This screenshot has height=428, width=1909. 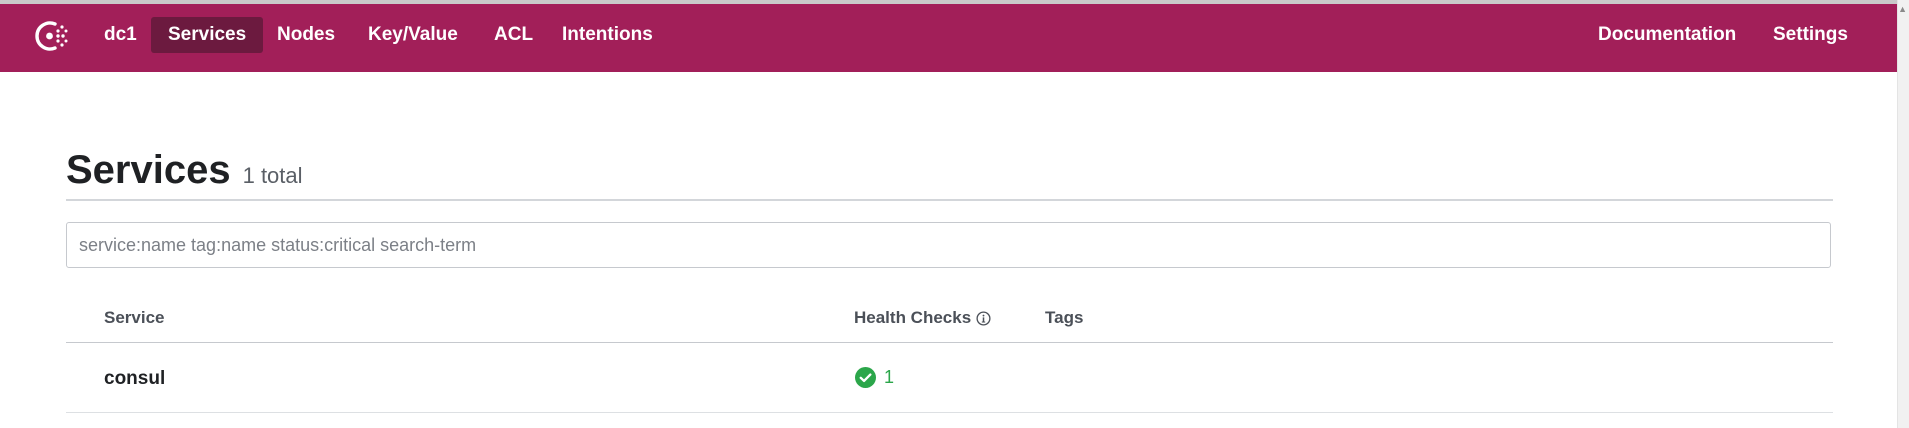 What do you see at coordinates (1903, 214) in the screenshot?
I see `scrollbar: ▲` at bounding box center [1903, 214].